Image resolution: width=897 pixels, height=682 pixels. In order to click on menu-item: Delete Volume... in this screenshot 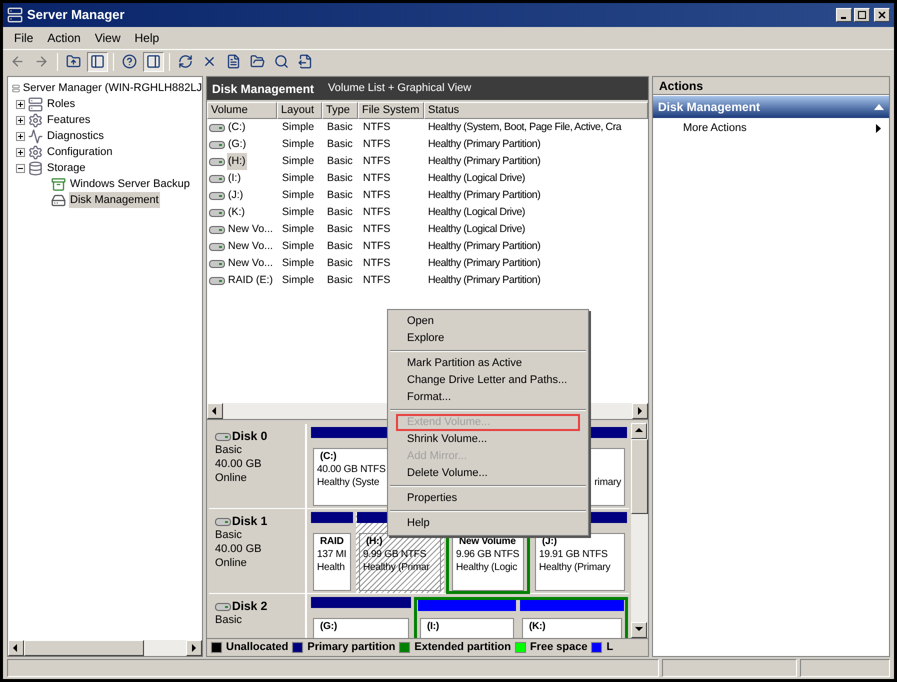, I will do `click(488, 473)`.